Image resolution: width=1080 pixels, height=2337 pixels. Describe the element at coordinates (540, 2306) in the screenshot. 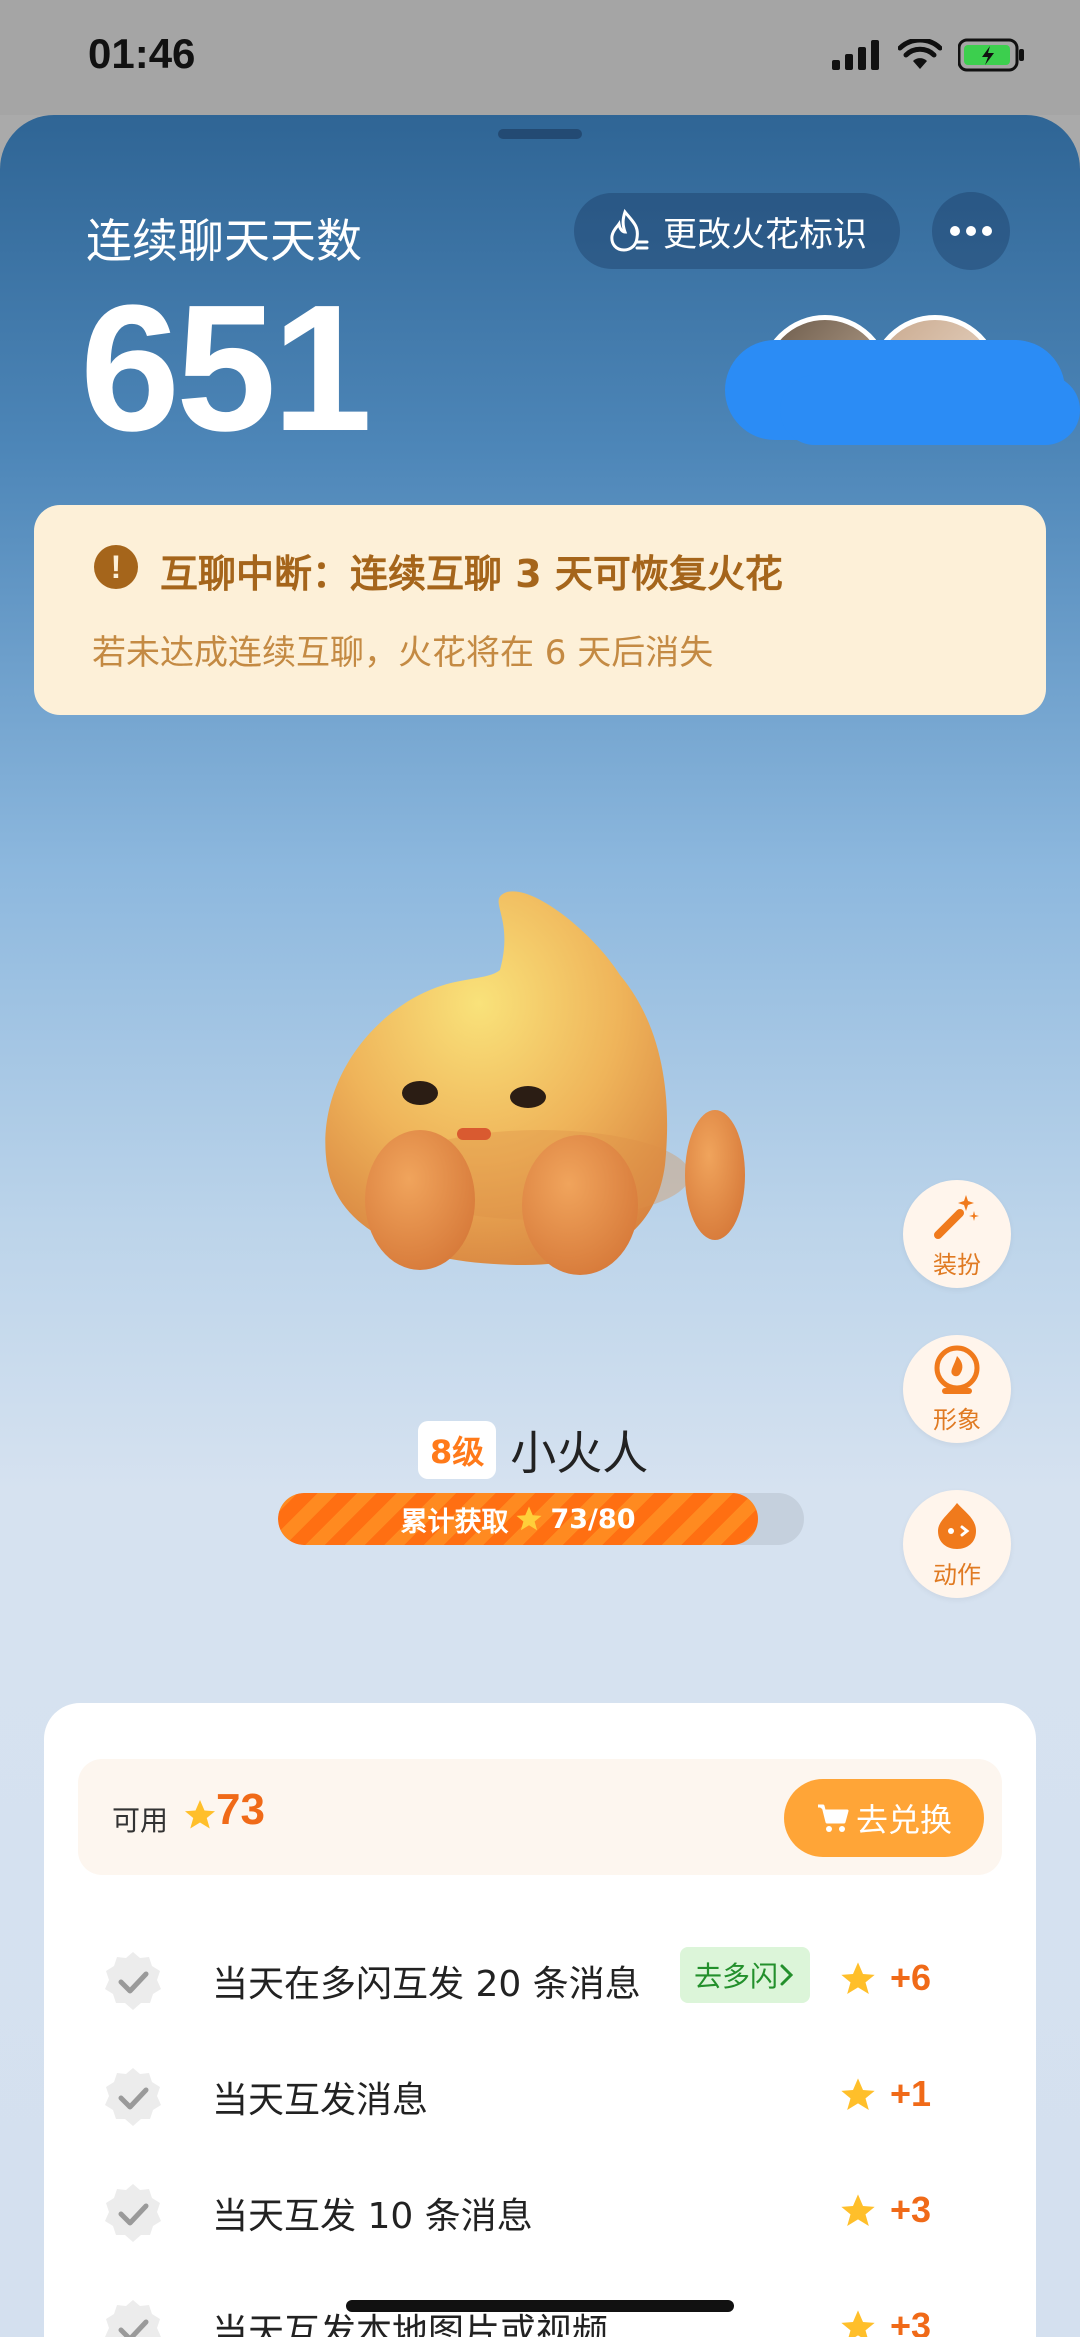

I see `home-indicator` at that location.